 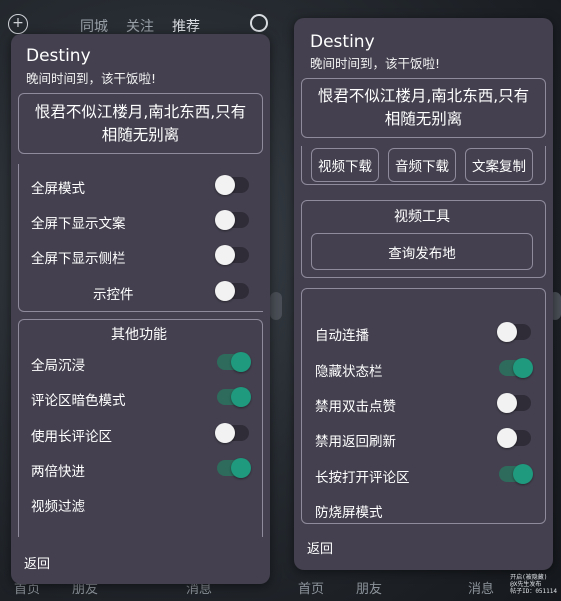 I want to click on section-title: 视频工具, so click(x=422, y=217).